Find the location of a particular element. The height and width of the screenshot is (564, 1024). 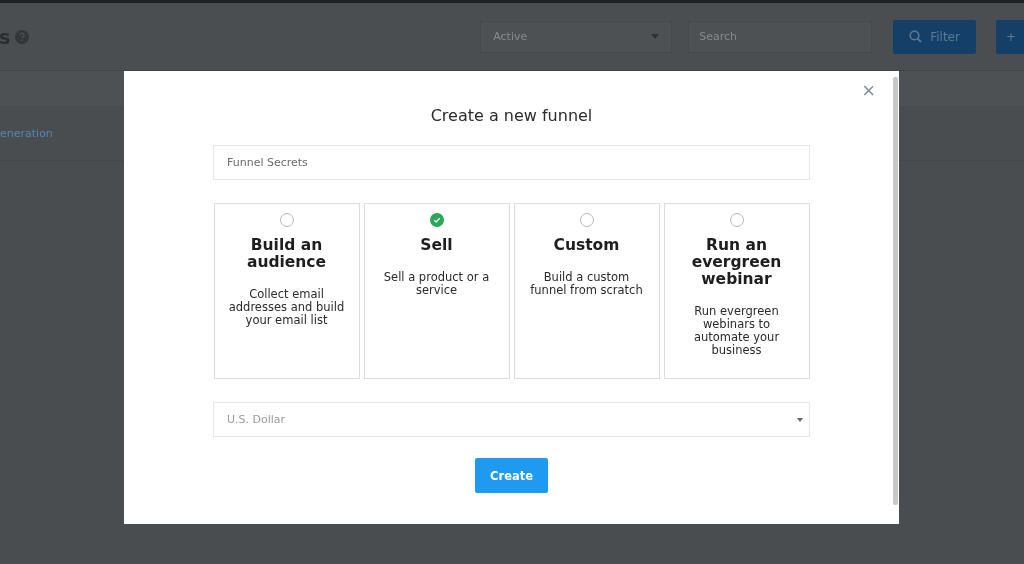

funnel-type-card: Build an audience Collect email addresses and build your email list is located at coordinates (286, 291).